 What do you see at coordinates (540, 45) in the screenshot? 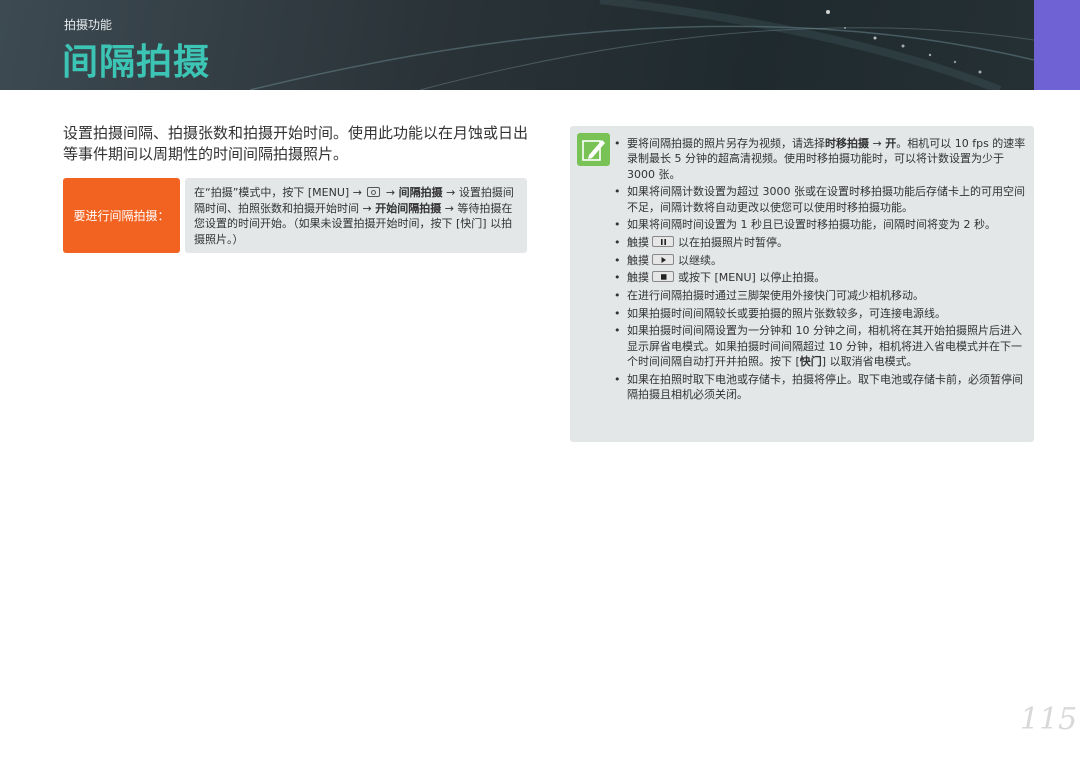
I see `page-header: 拍摄功能 间隔拍摄` at bounding box center [540, 45].